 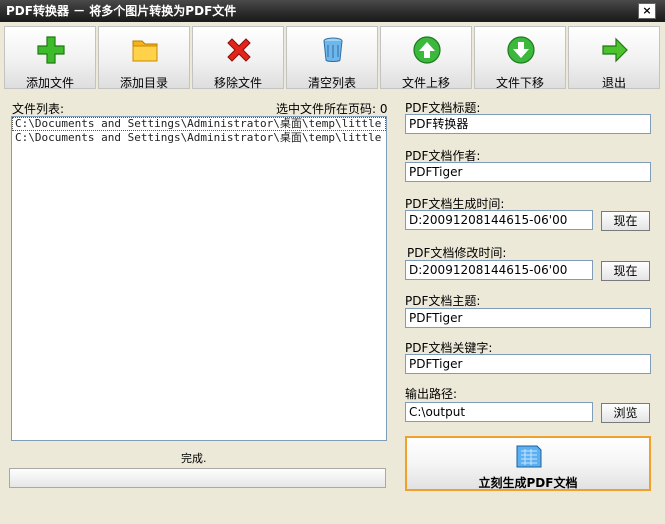 What do you see at coordinates (625, 271) in the screenshot?
I see `modified-now-button: 现在` at bounding box center [625, 271].